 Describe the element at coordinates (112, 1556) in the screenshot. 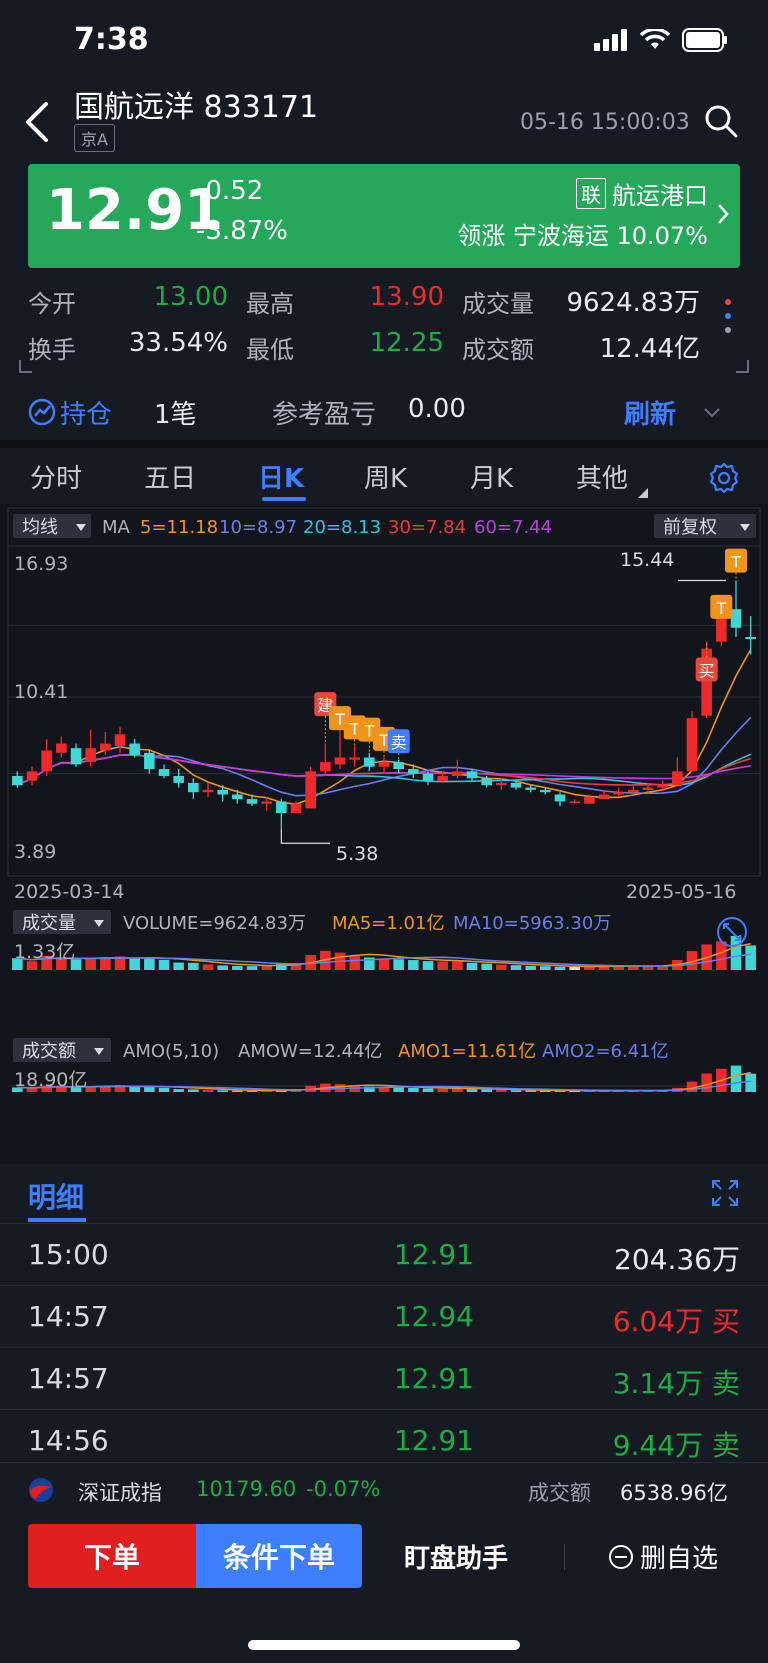

I see `order-button: 下单` at that location.